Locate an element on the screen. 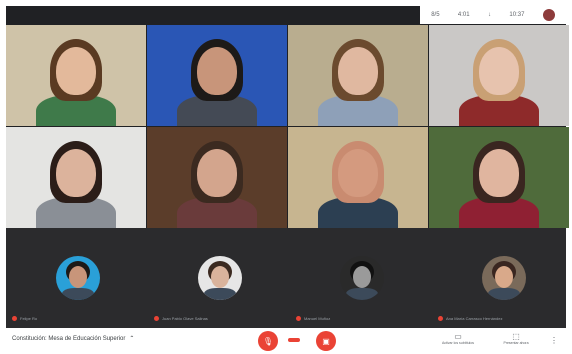 The width and height of the screenshot is (572, 354). status-item: 8/5 is located at coordinates (435, 15).